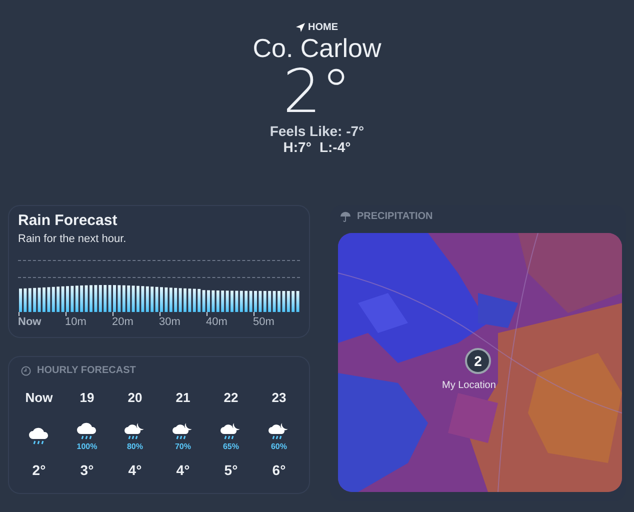 This screenshot has height=512, width=634. Describe the element at coordinates (170, 322) in the screenshot. I see `time-tick-label: 30m` at that location.